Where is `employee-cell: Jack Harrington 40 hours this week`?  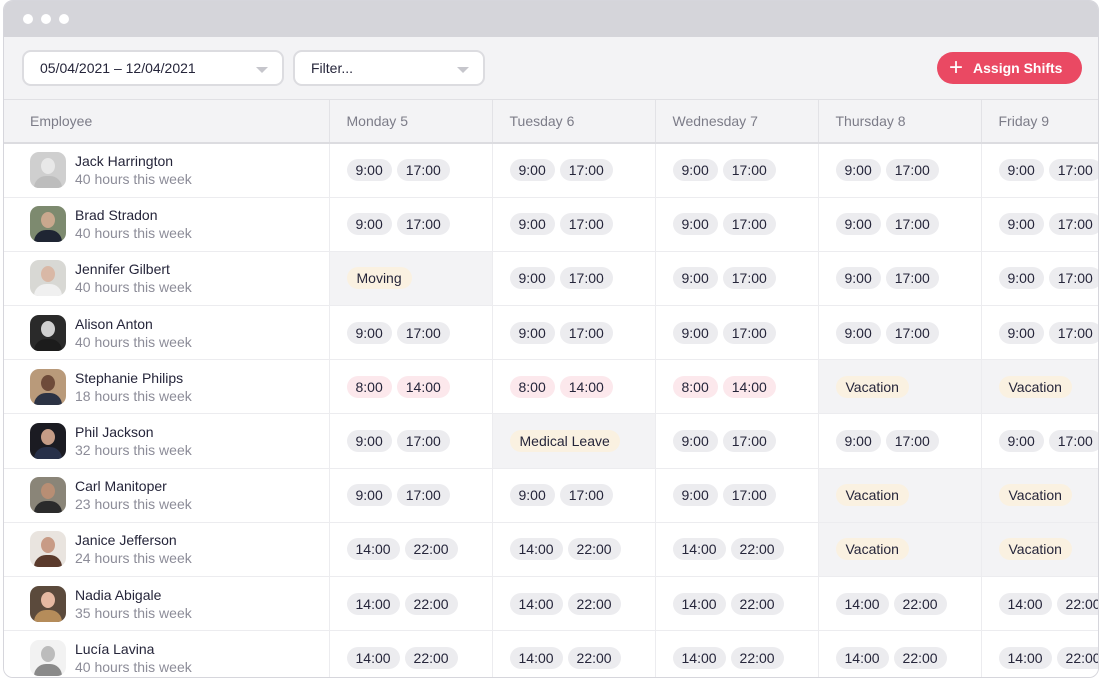
employee-cell: Jack Harrington 40 hours this week is located at coordinates (167, 170).